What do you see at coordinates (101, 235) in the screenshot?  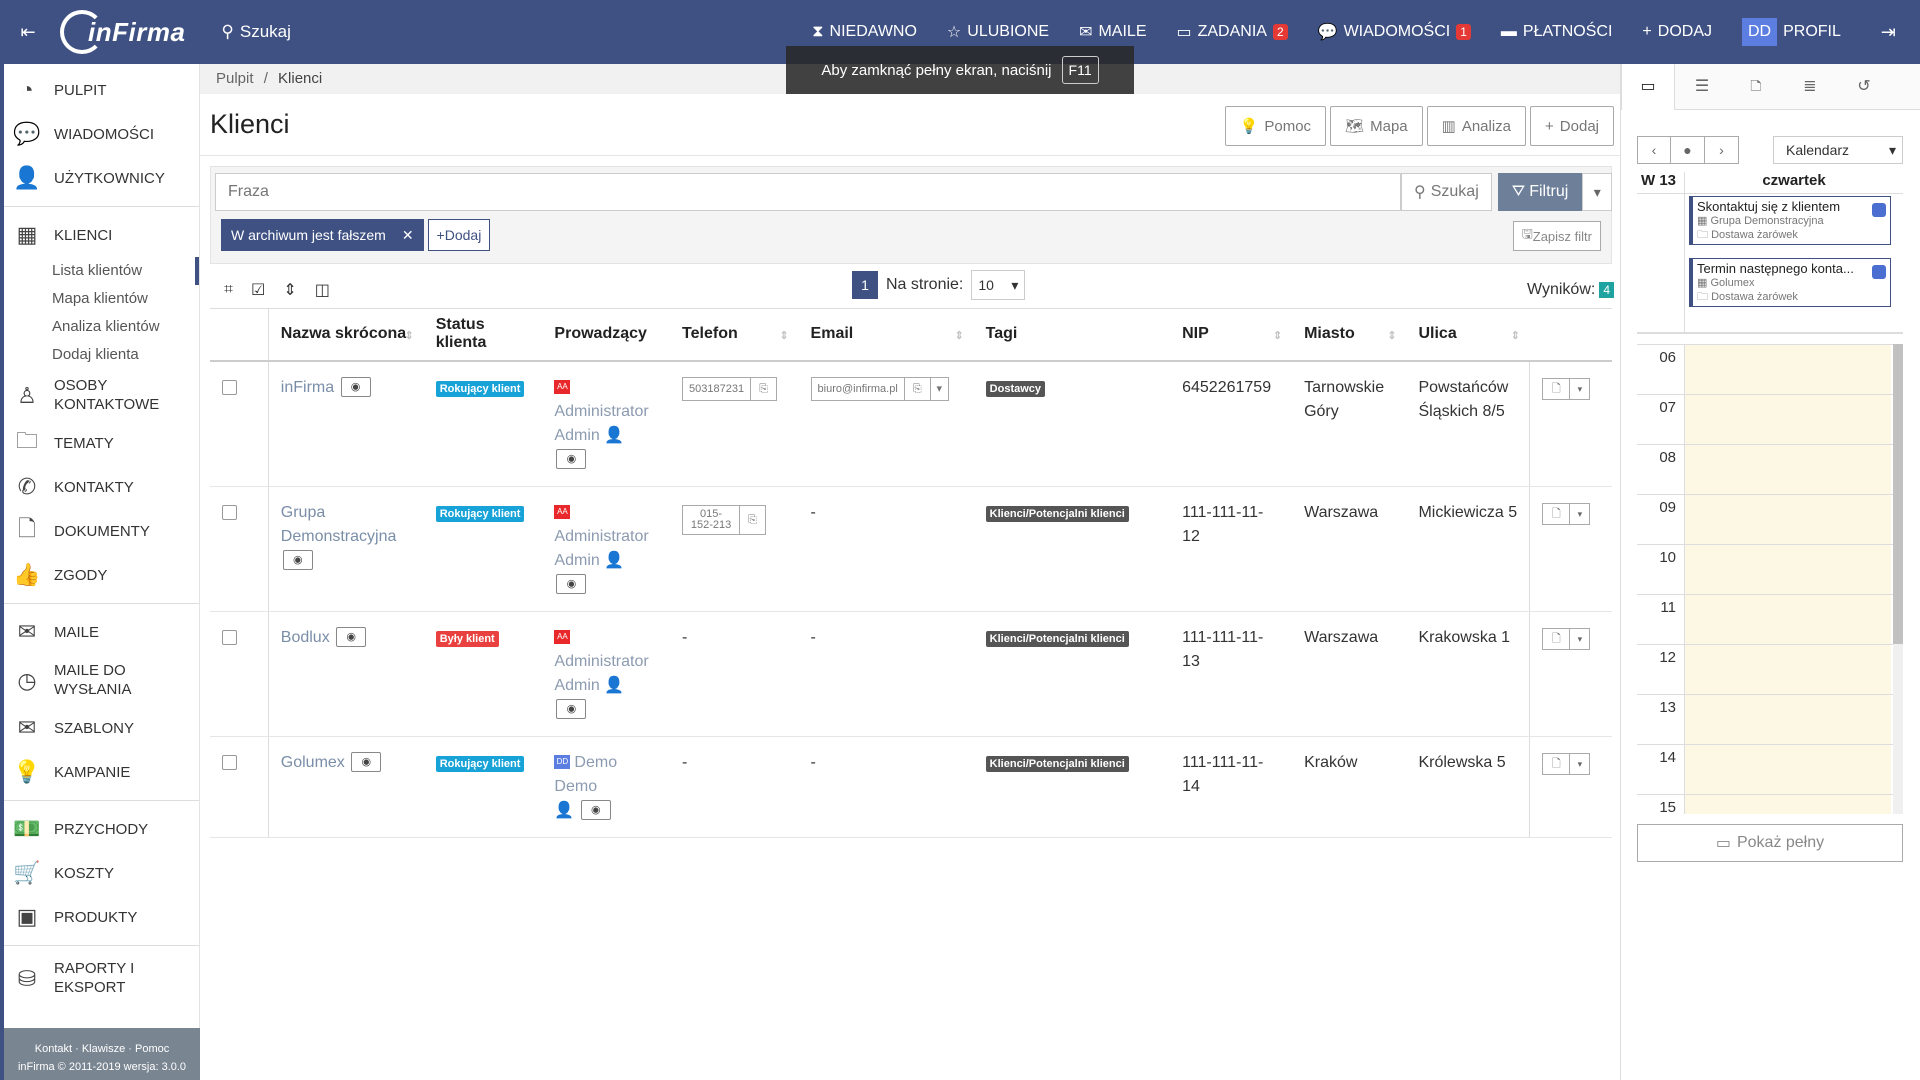 I see `sidebar-item-clients: ▦ KLIENCI` at bounding box center [101, 235].